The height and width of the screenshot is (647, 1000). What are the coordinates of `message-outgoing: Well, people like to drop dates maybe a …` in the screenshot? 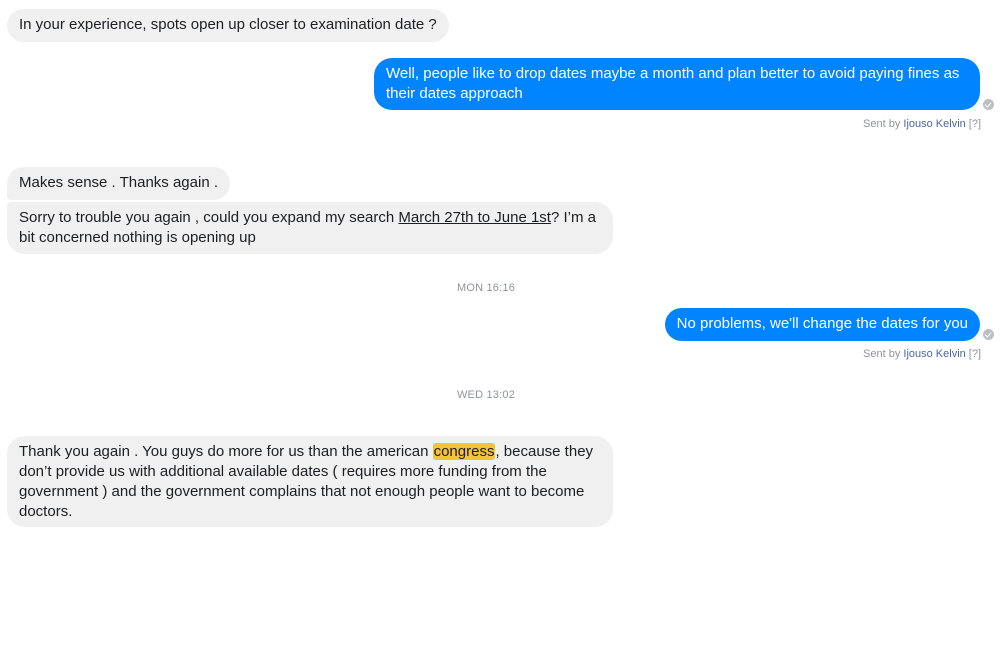 It's located at (677, 84).